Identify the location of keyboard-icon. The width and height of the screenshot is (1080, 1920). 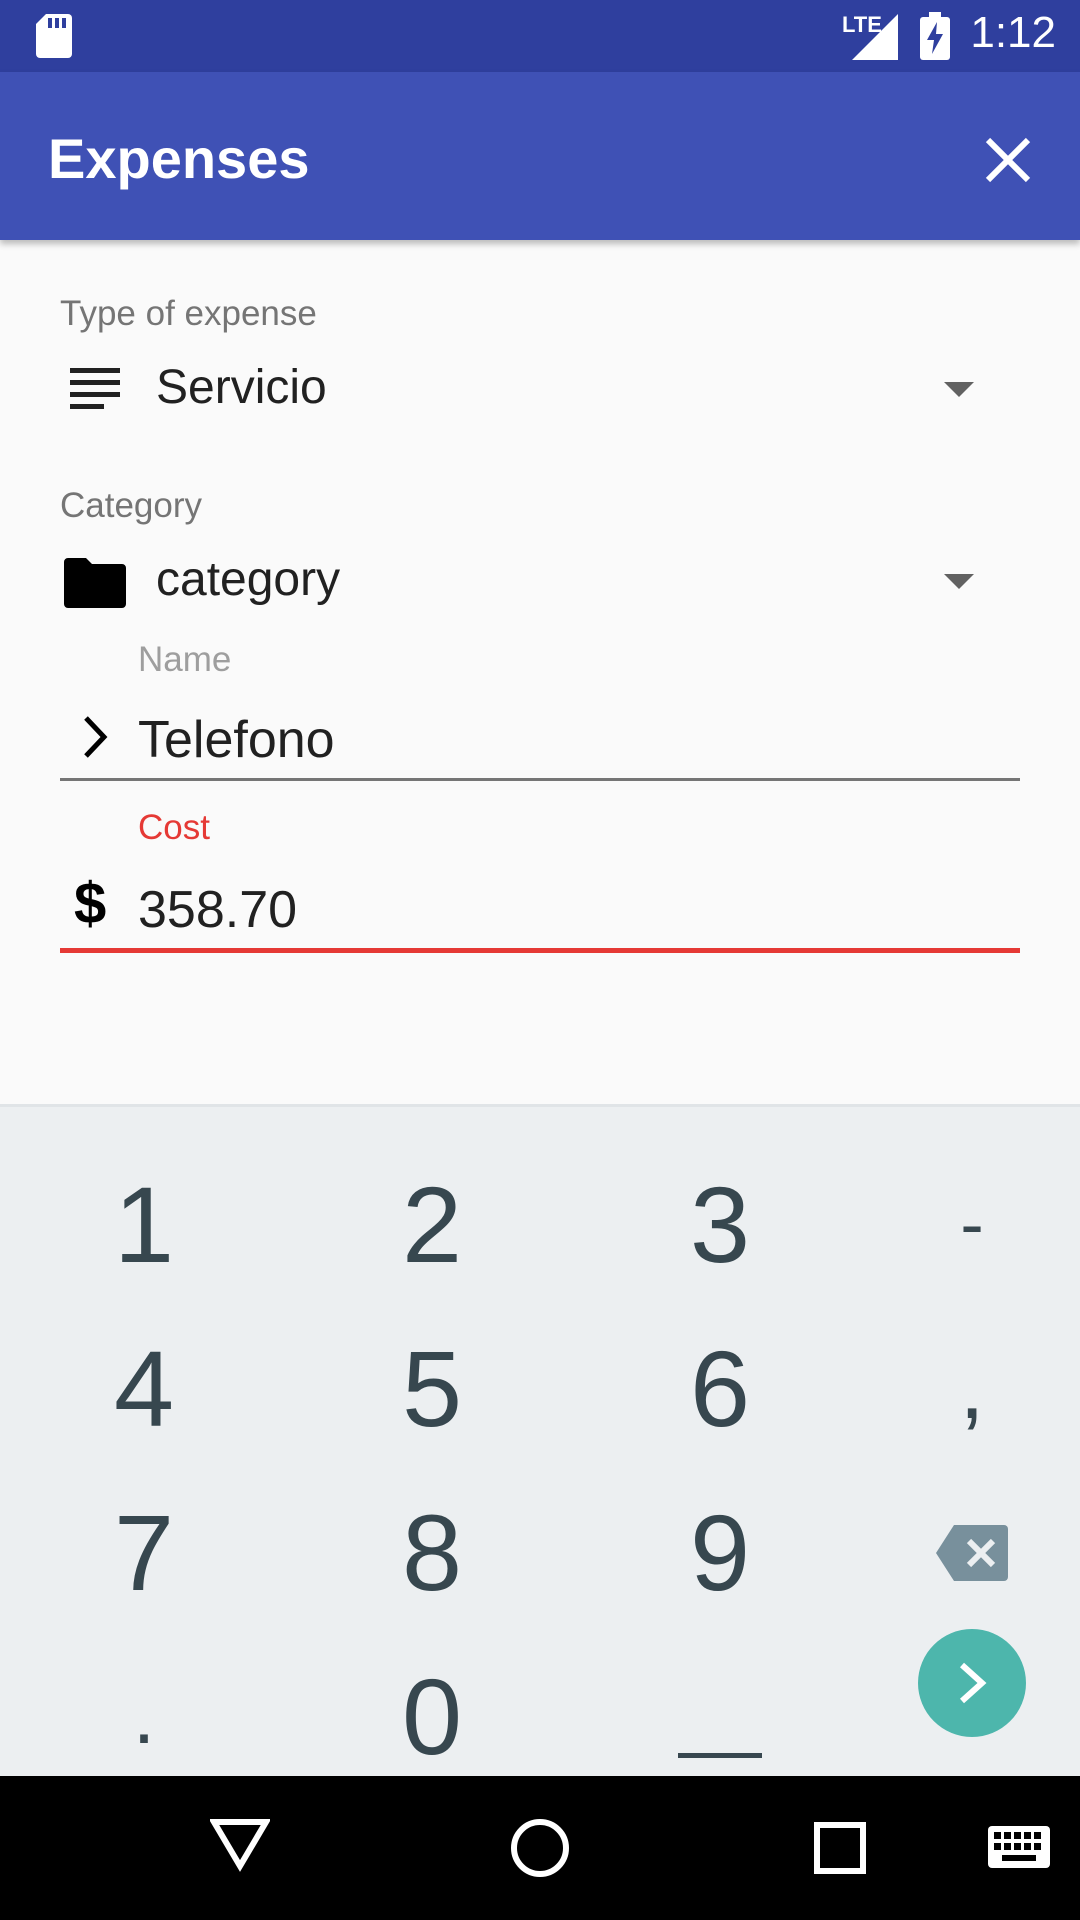
(1019, 1847).